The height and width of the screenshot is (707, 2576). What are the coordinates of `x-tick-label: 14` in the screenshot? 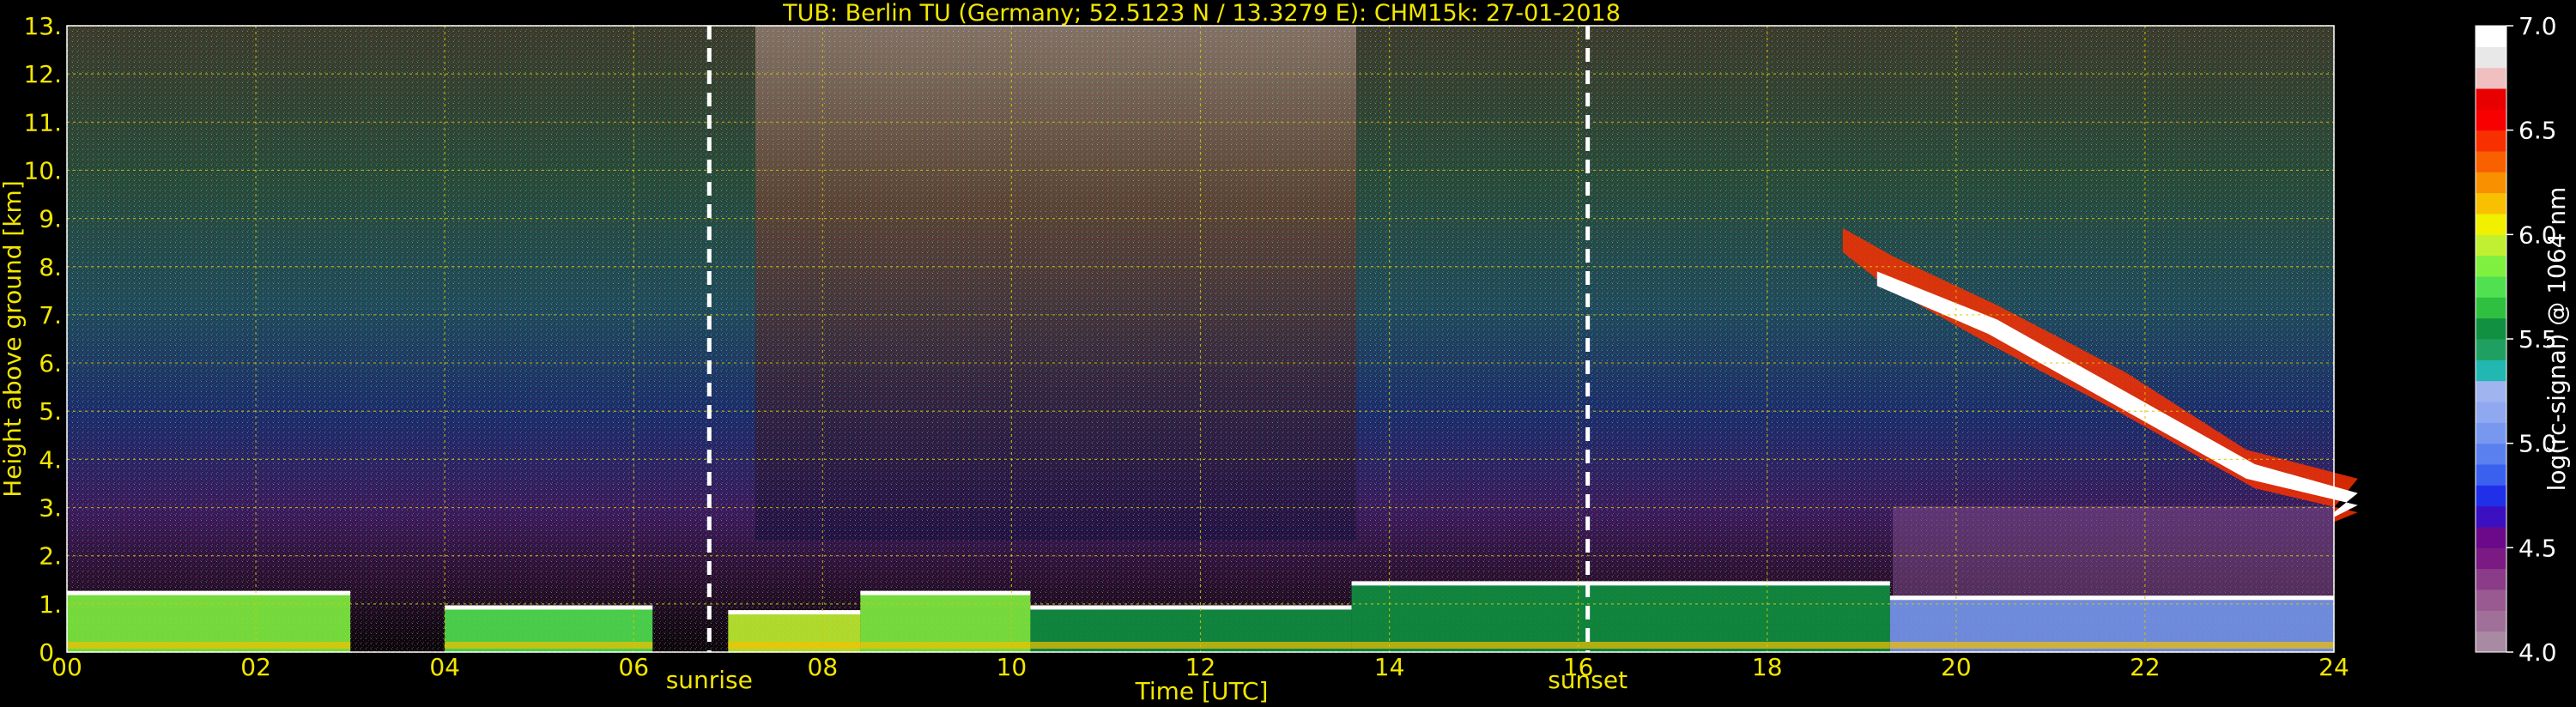 It's located at (1389, 667).